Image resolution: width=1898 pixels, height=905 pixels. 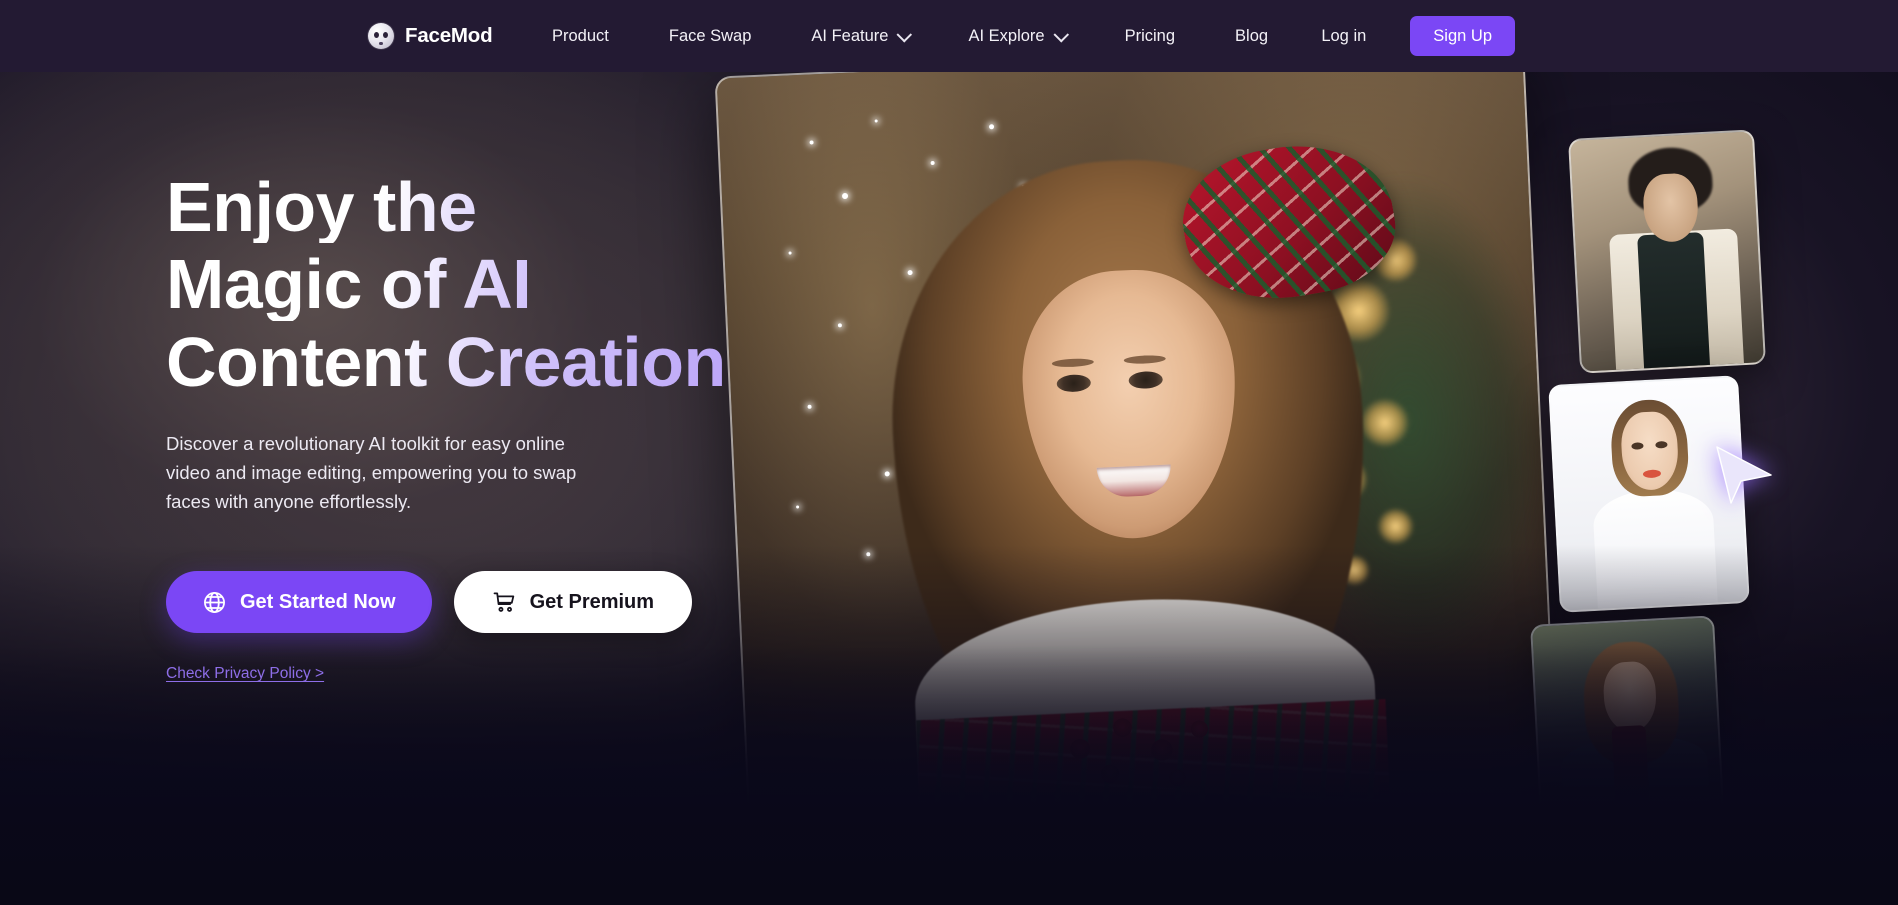 I want to click on nav-item-ai-feature: AI Feature, so click(x=859, y=36).